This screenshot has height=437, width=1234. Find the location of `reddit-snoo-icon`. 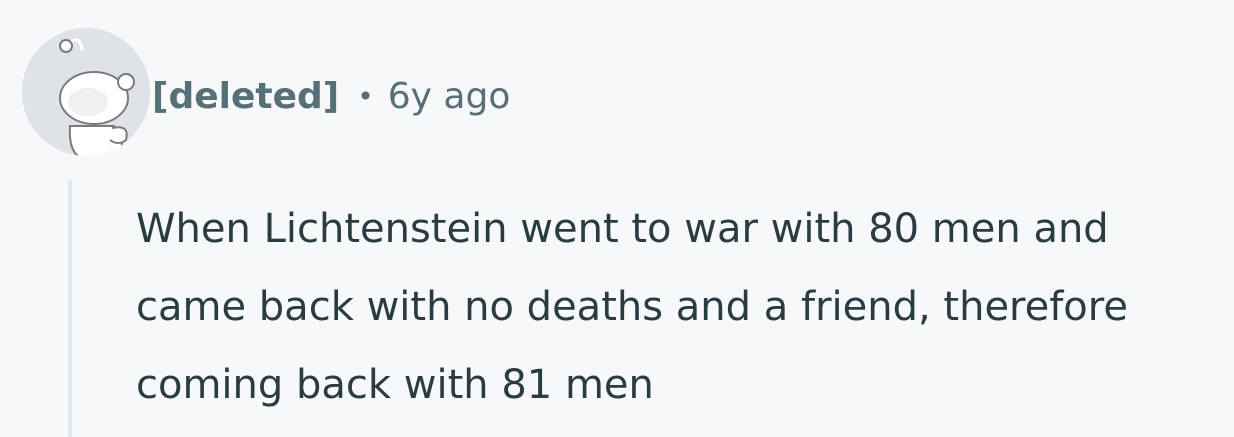

reddit-snoo-icon is located at coordinates (86, 92).